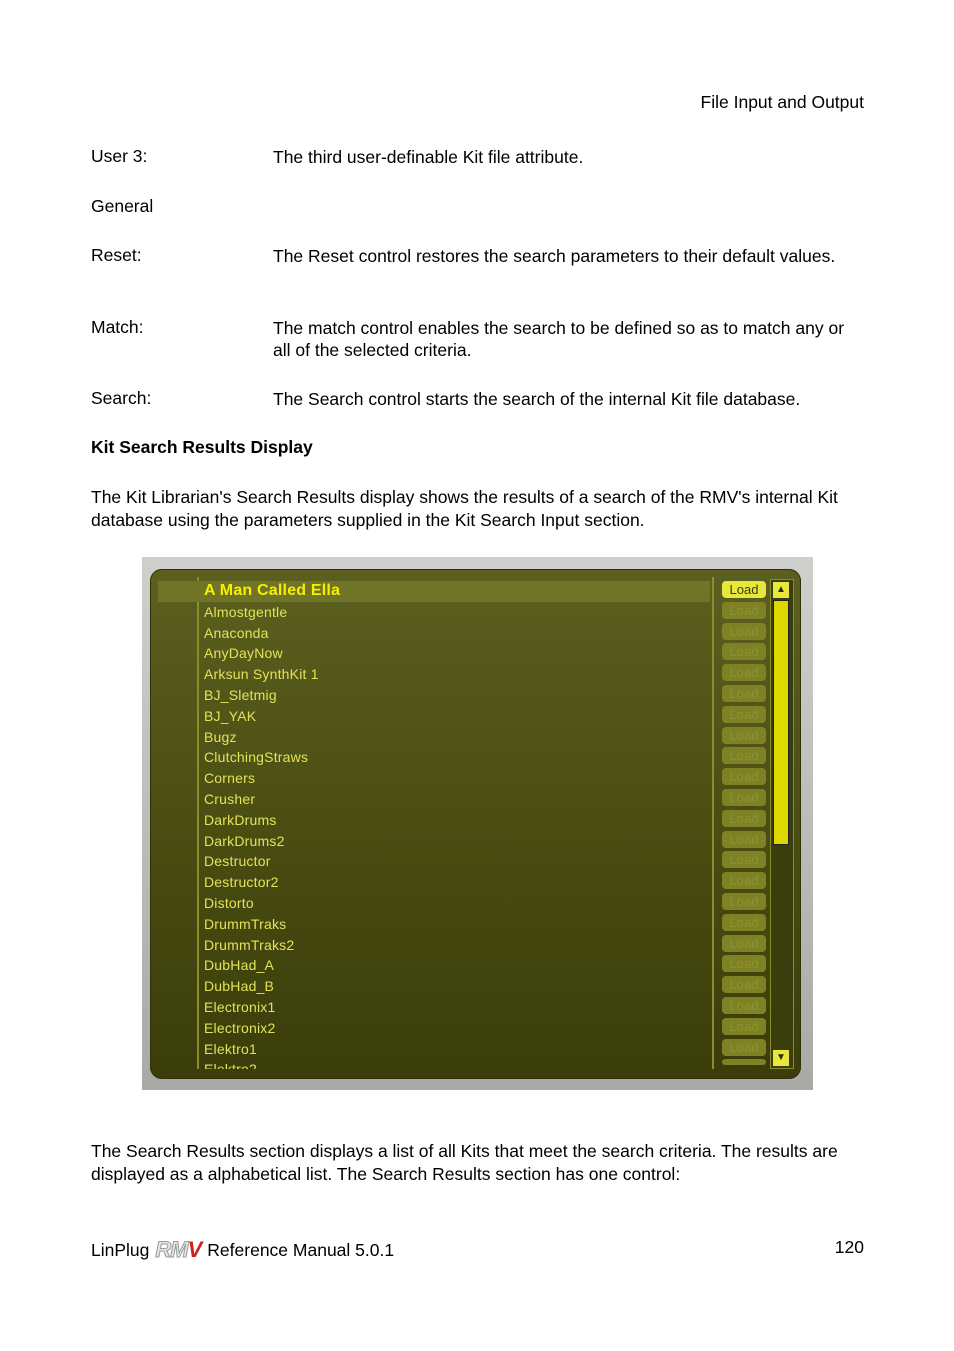 The image size is (954, 1351). I want to click on footer-title: Reference Manual 5.0.1, so click(301, 1249).